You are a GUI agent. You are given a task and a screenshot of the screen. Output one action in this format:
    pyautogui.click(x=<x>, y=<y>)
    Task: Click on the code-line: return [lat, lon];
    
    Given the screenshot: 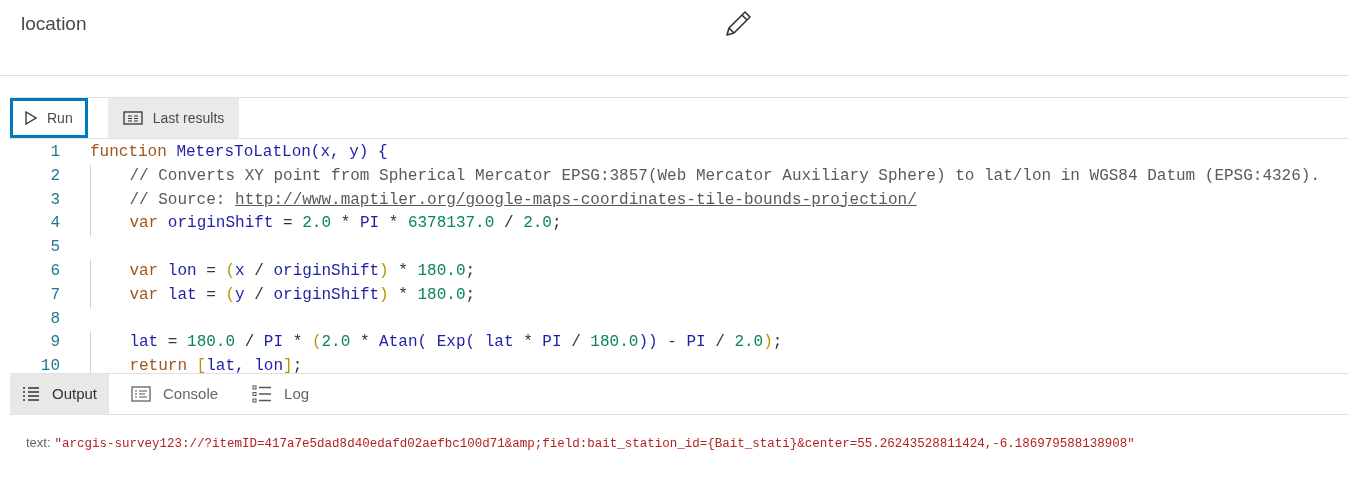 What is the action you would take?
    pyautogui.click(x=215, y=365)
    